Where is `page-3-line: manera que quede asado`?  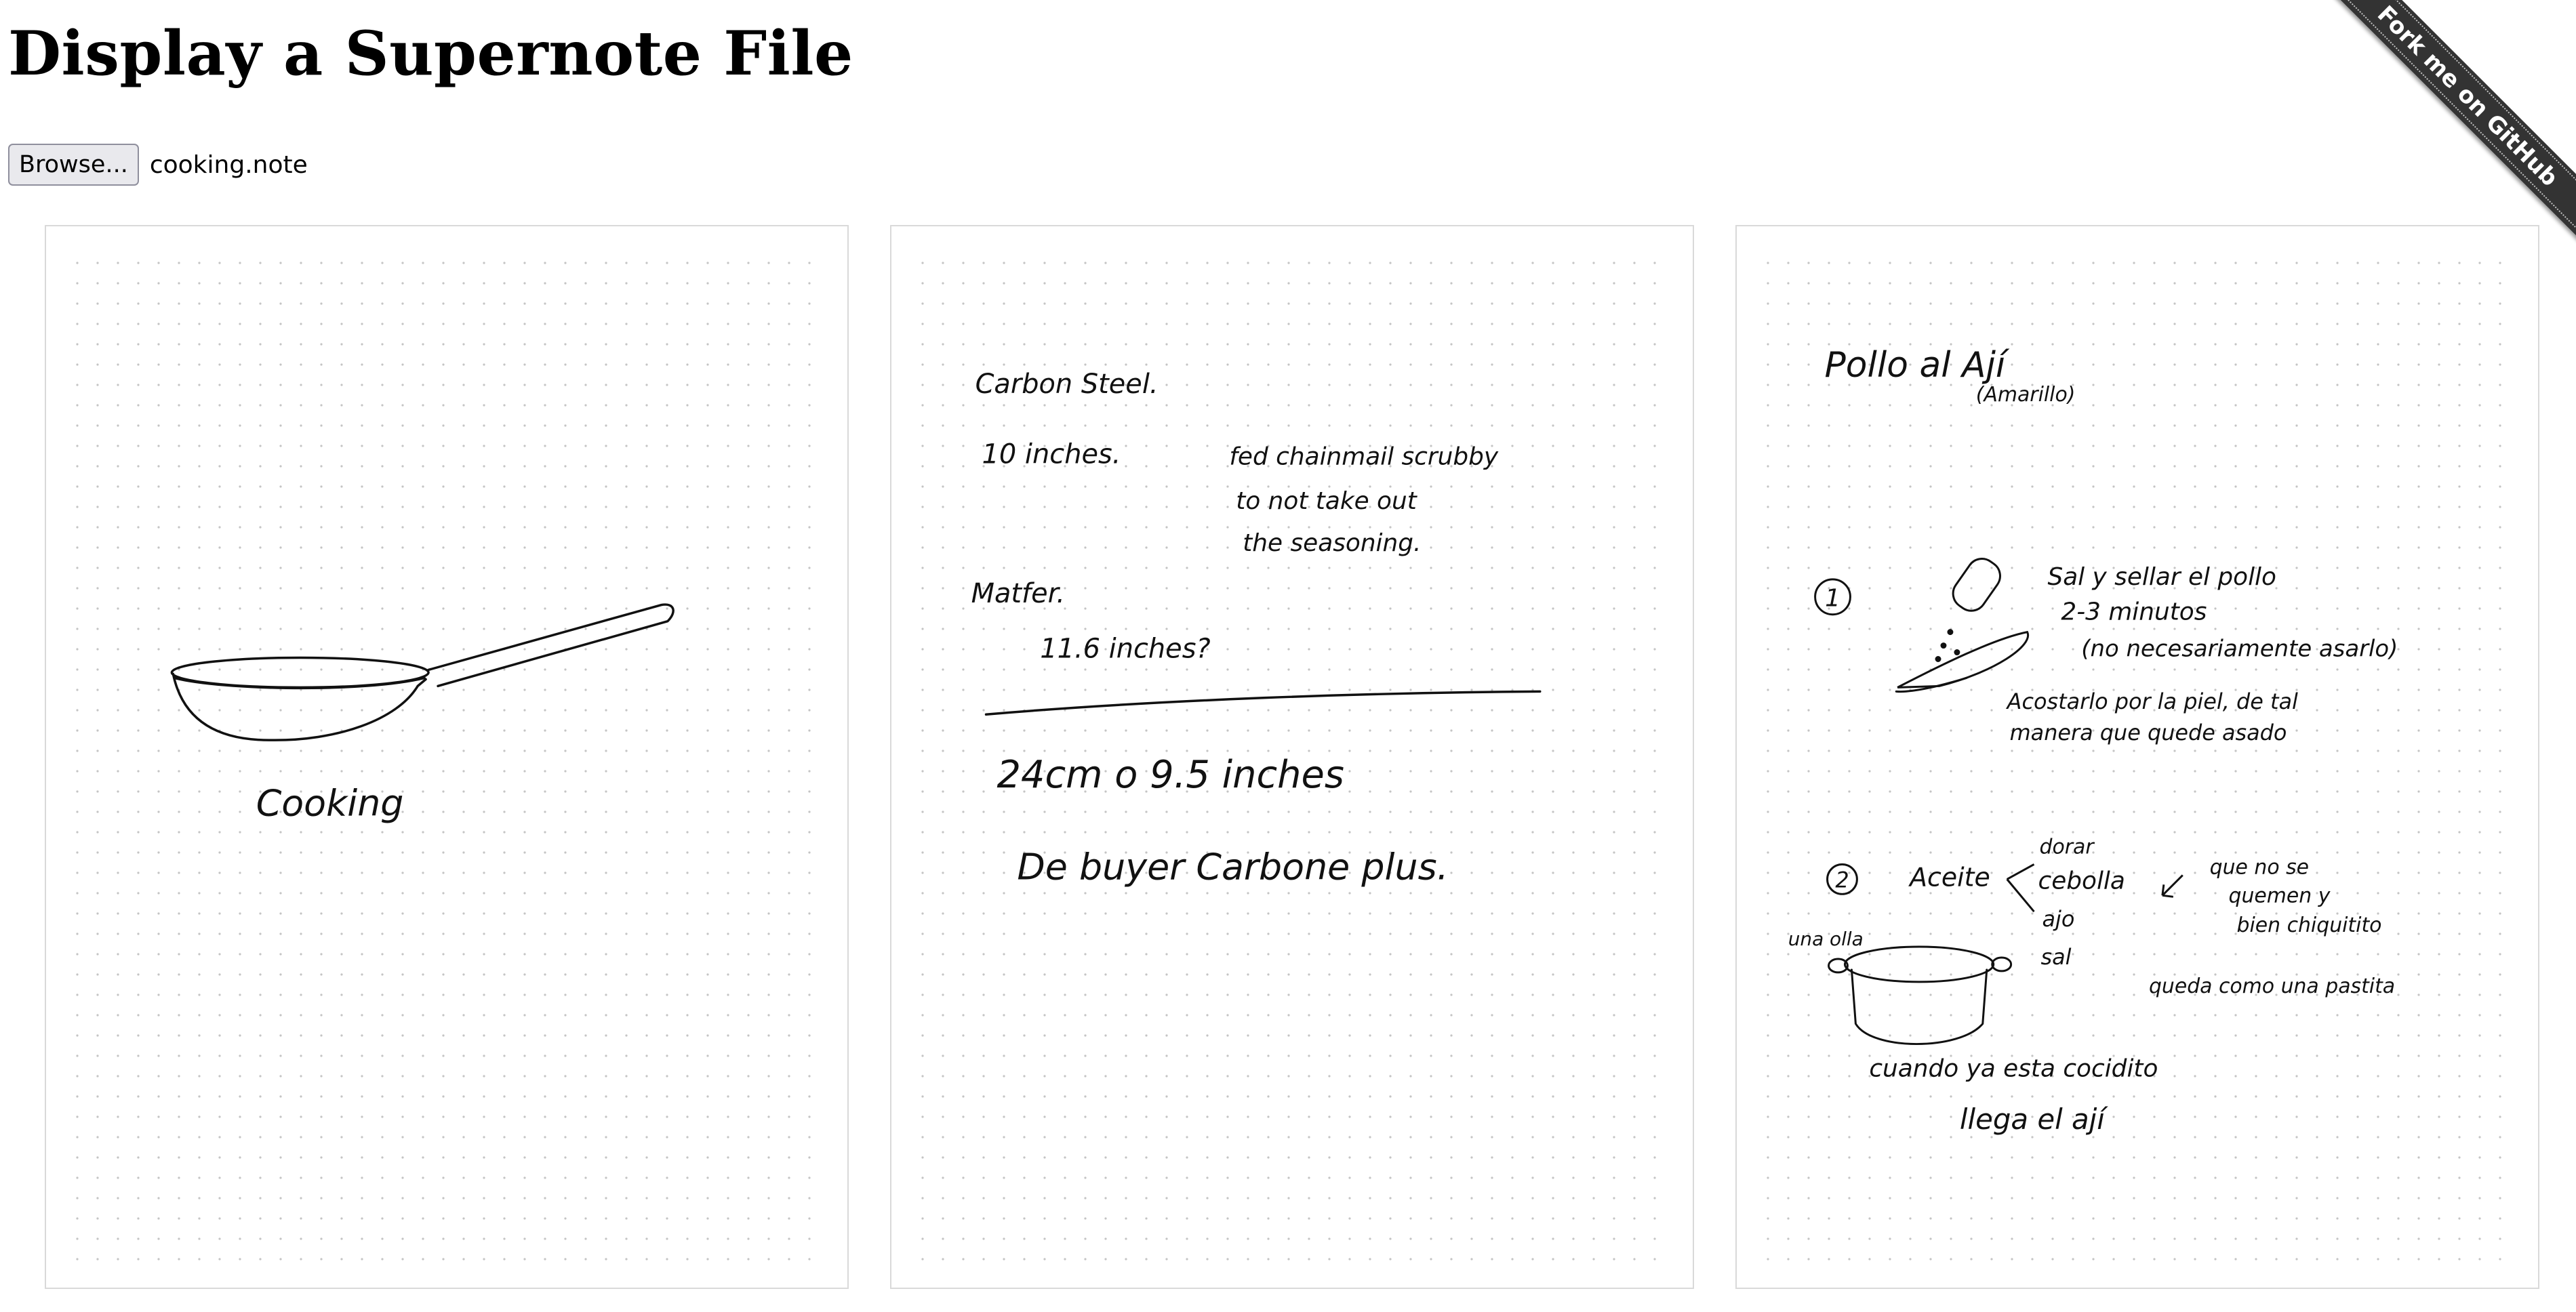
page-3-line: manera que quede asado is located at coordinates (2148, 732).